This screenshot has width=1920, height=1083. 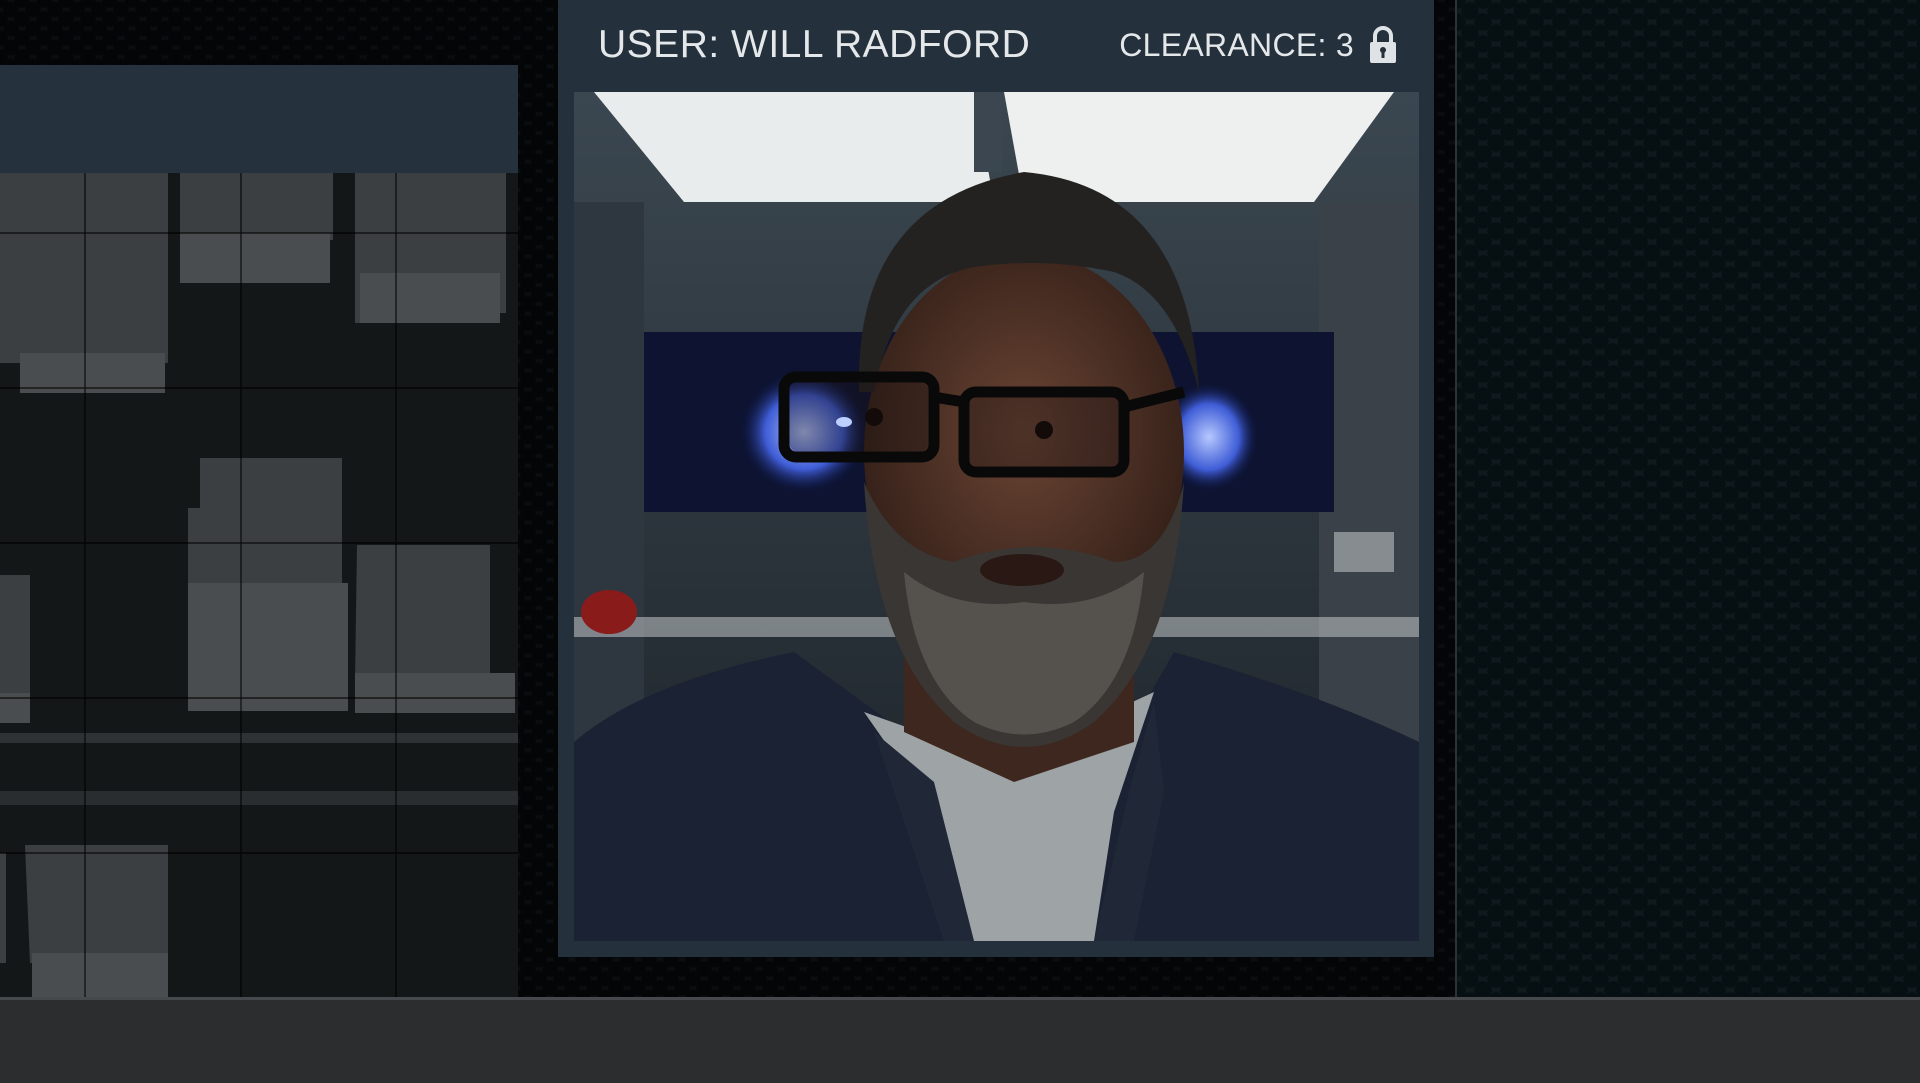 I want to click on clearance-level-label: CLEARANCE: 3, so click(x=1236, y=44).